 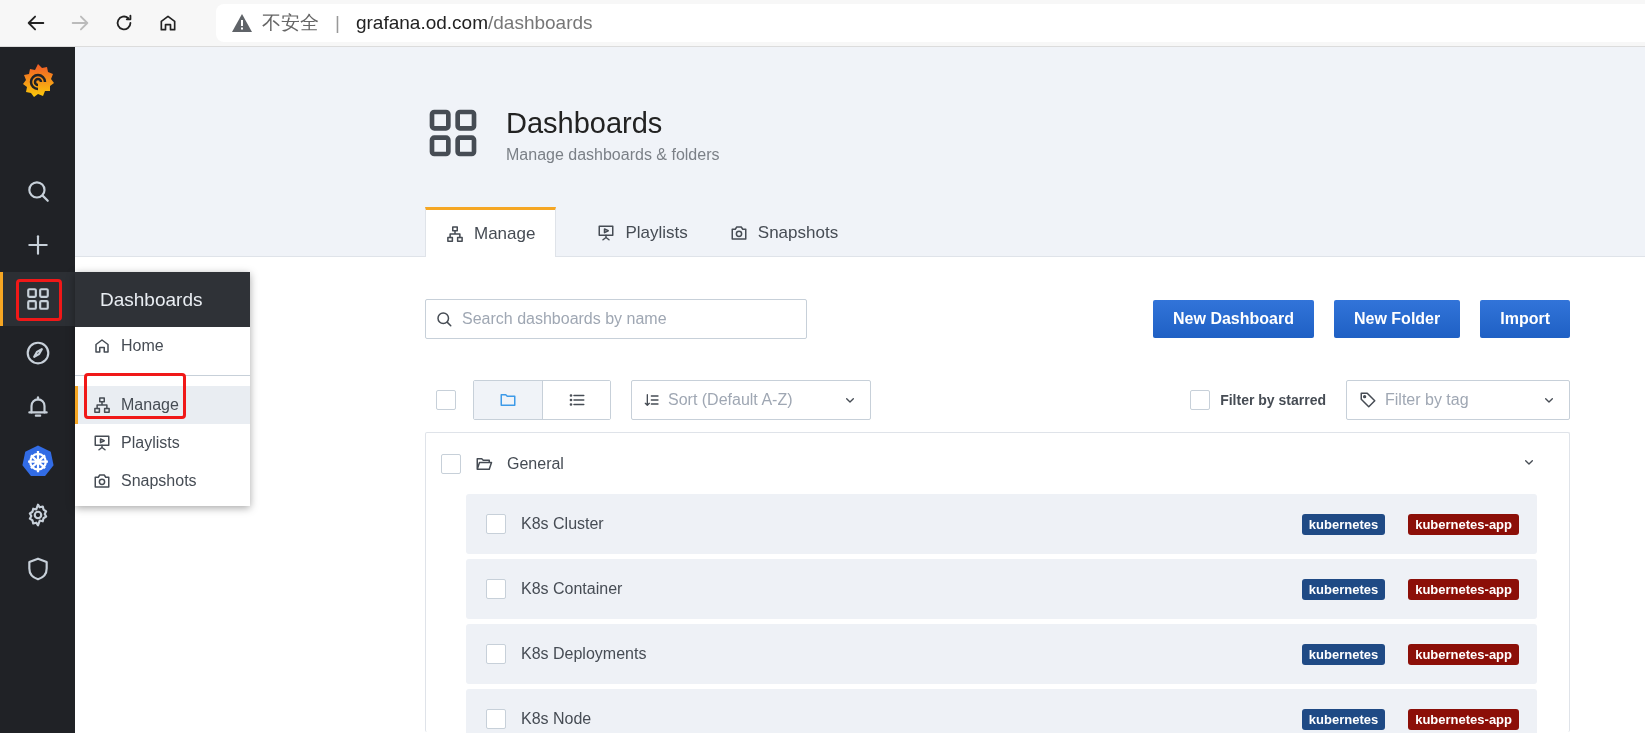 I want to click on dashboard-row: K8s Node kubernetes kubernetes-app, so click(x=1001, y=711).